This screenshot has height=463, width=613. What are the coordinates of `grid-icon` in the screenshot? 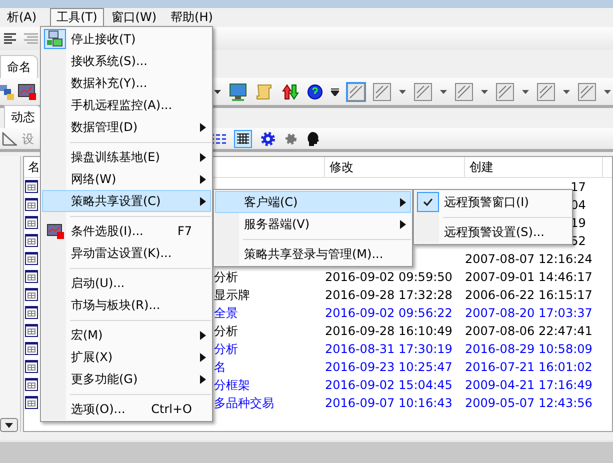 It's located at (243, 139).